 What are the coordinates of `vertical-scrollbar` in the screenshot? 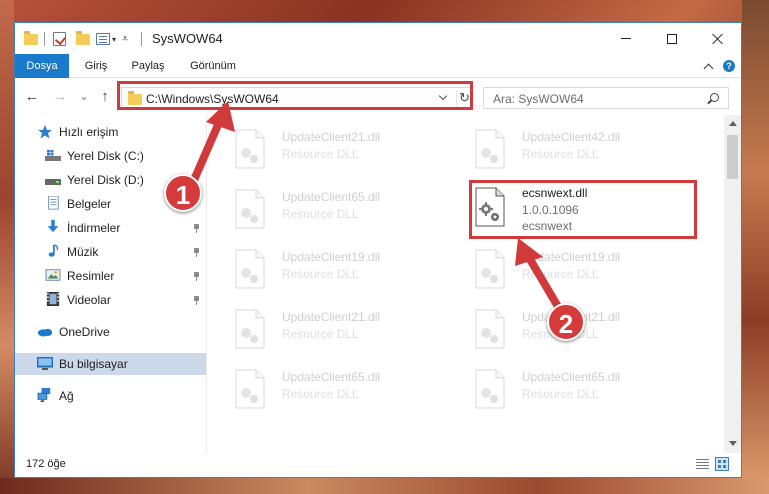 It's located at (732, 284).